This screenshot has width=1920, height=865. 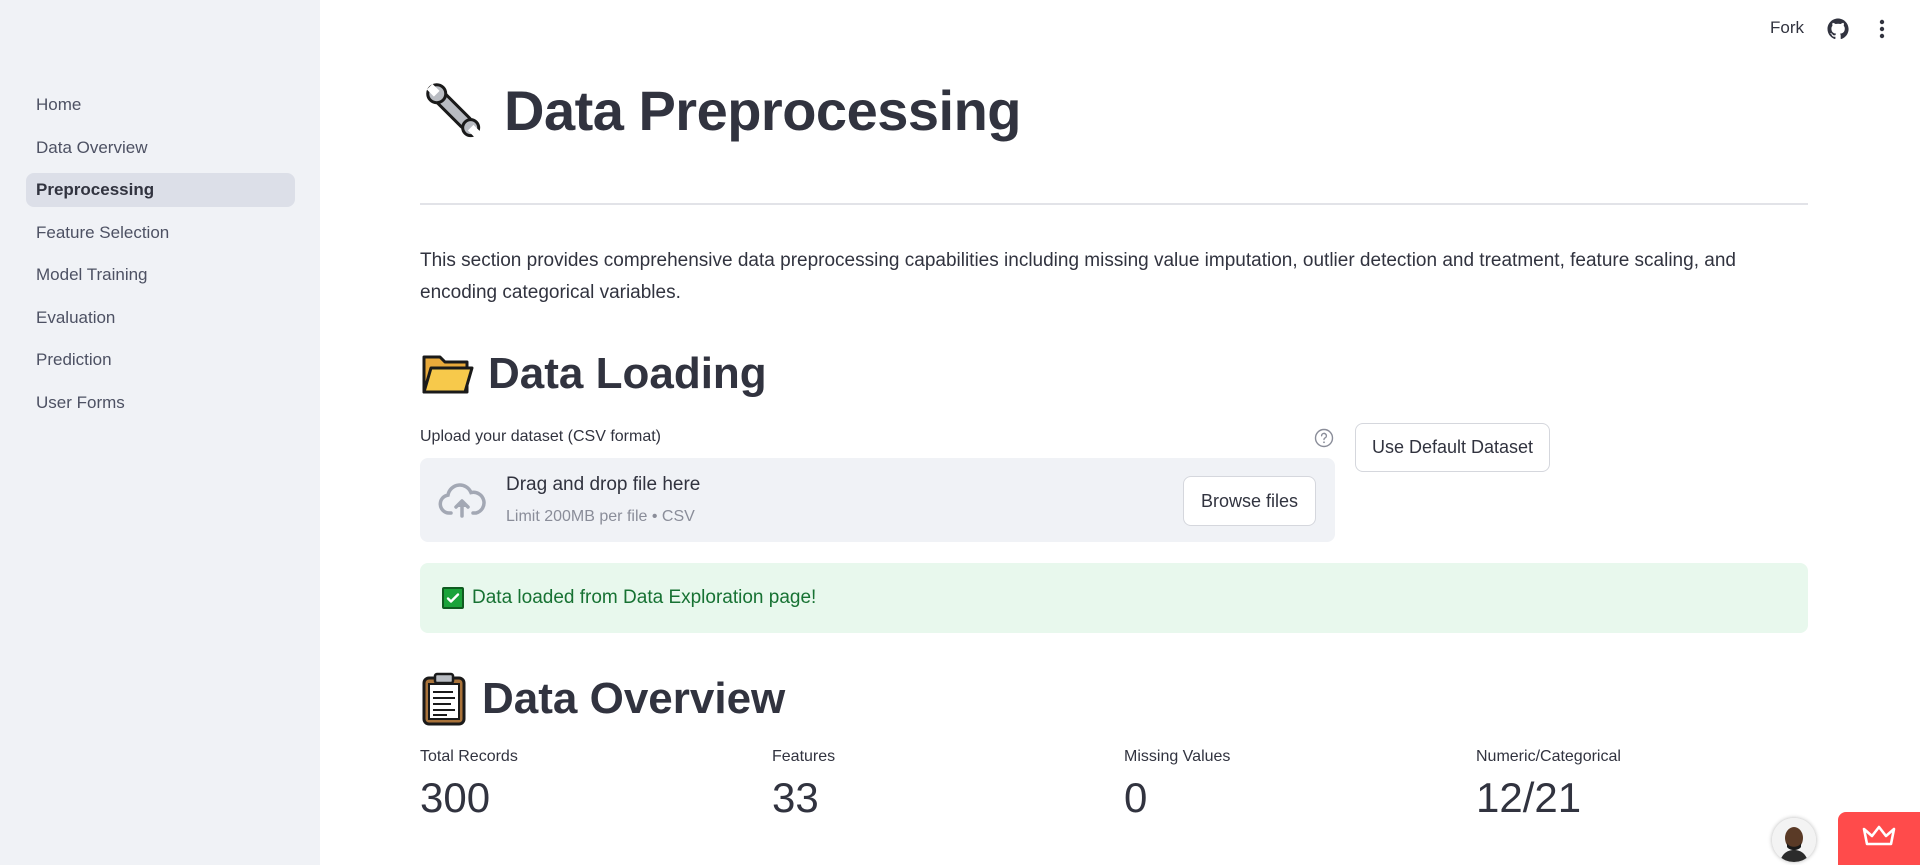 I want to click on sidebar-item-data-overview: Data Overview, so click(x=160, y=148).